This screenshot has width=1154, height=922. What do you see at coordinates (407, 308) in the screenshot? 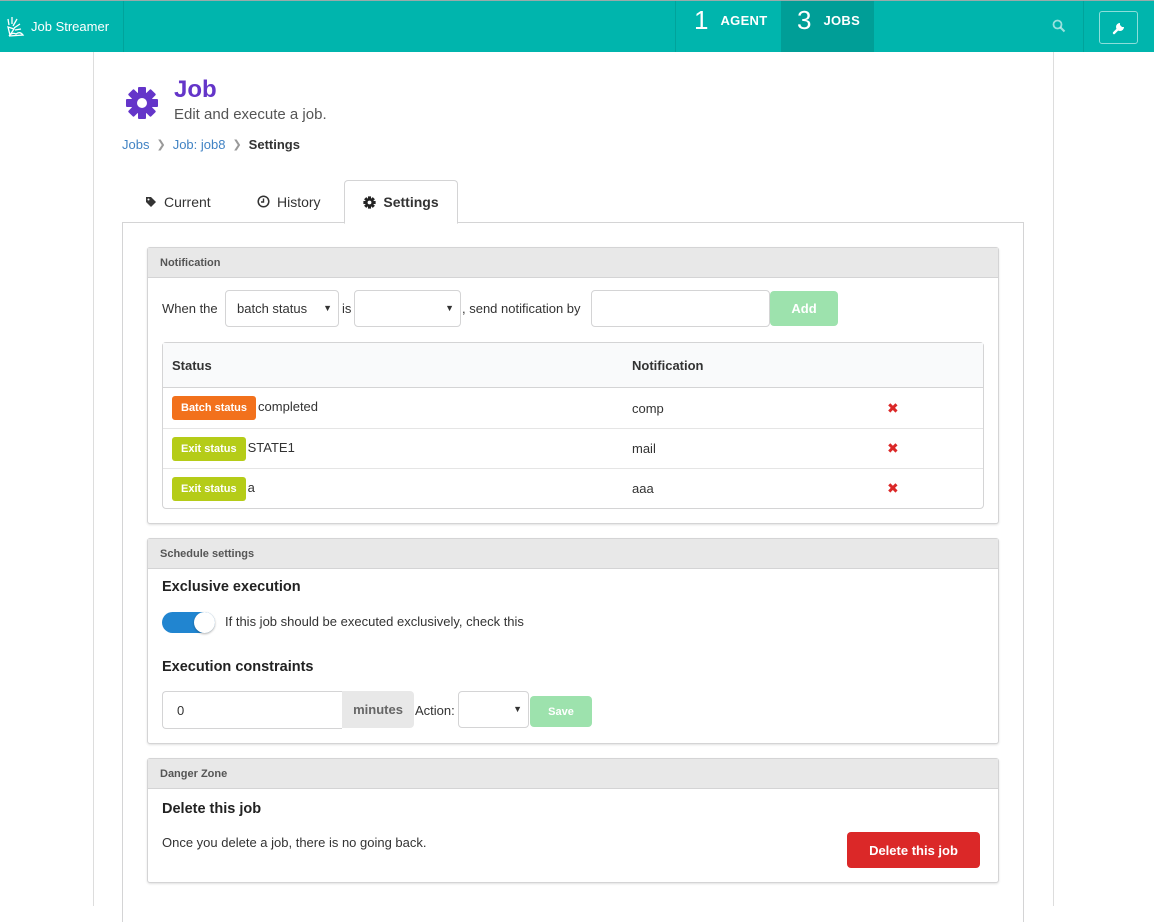
I see `status-value-select: ▼` at bounding box center [407, 308].